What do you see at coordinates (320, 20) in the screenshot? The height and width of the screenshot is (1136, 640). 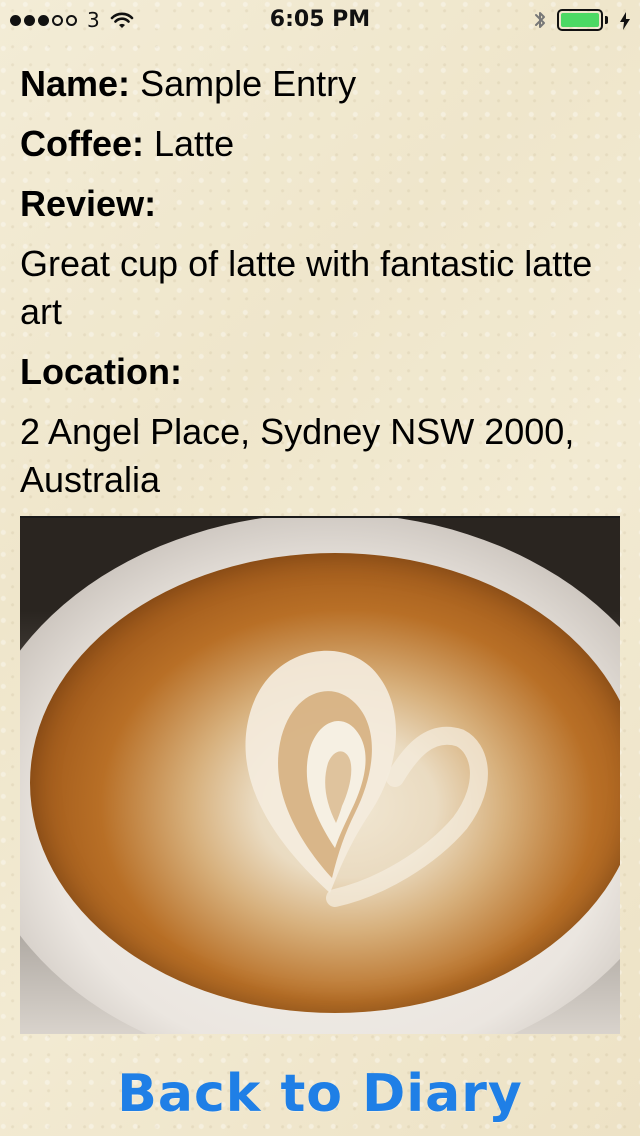 I see `status-bar: 3 6:05 PM` at bounding box center [320, 20].